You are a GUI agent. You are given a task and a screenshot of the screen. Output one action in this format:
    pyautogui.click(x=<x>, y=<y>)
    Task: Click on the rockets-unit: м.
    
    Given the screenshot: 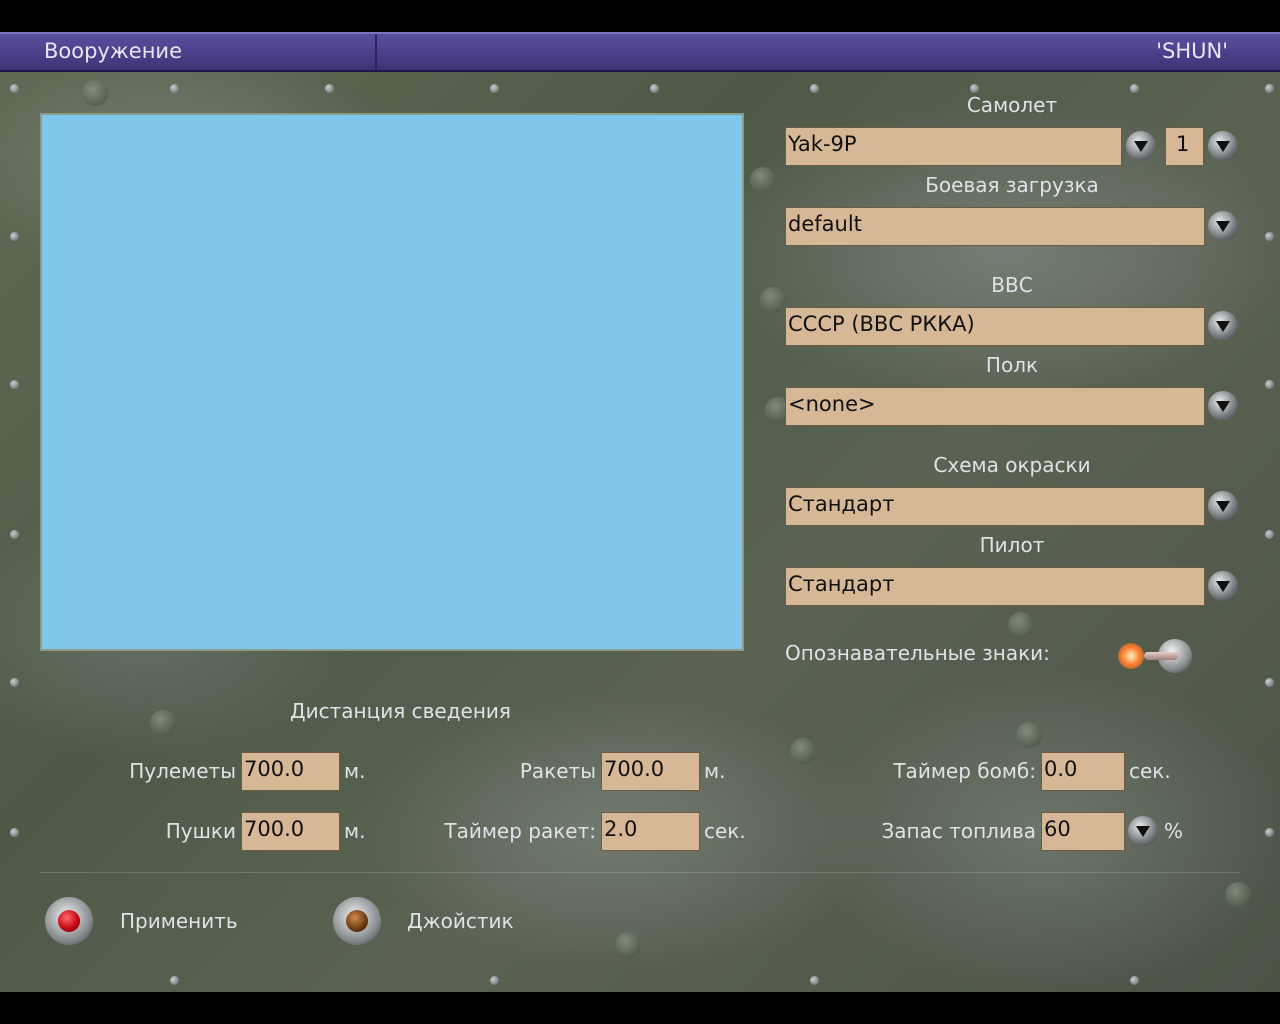 What is the action you would take?
    pyautogui.click(x=715, y=771)
    